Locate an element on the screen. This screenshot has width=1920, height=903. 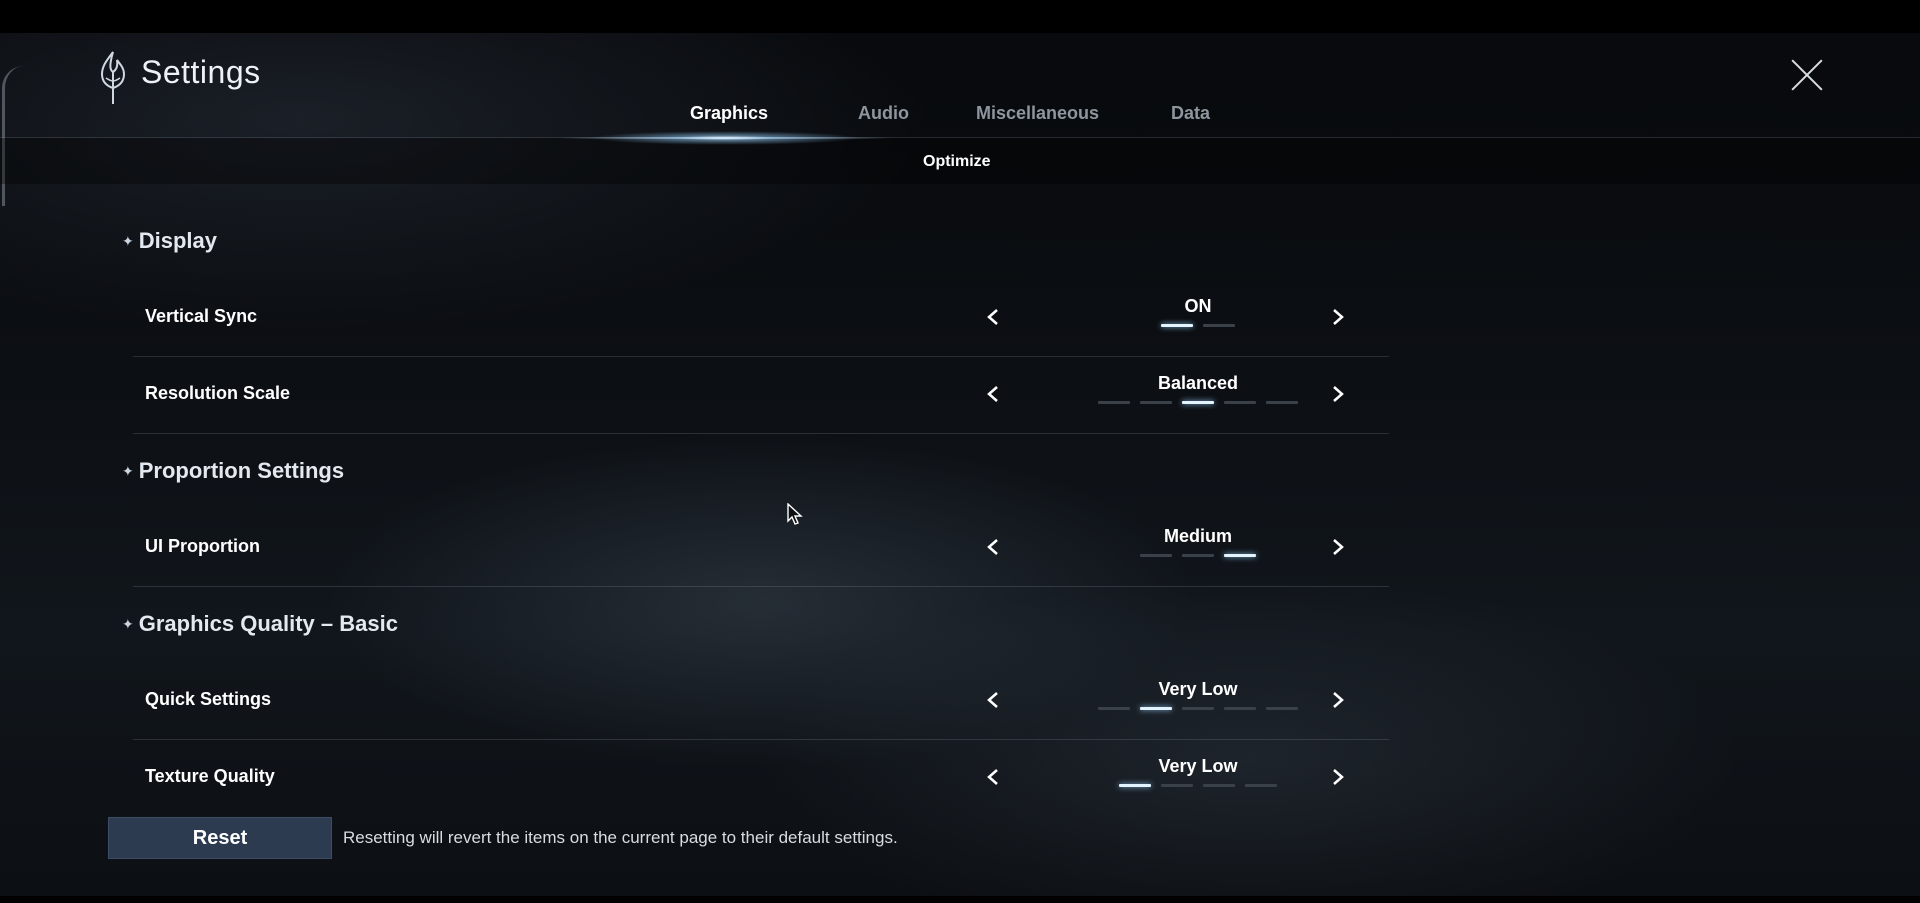
tab-bar: Graphics Audio Miscellaneous Data is located at coordinates (960, 120).